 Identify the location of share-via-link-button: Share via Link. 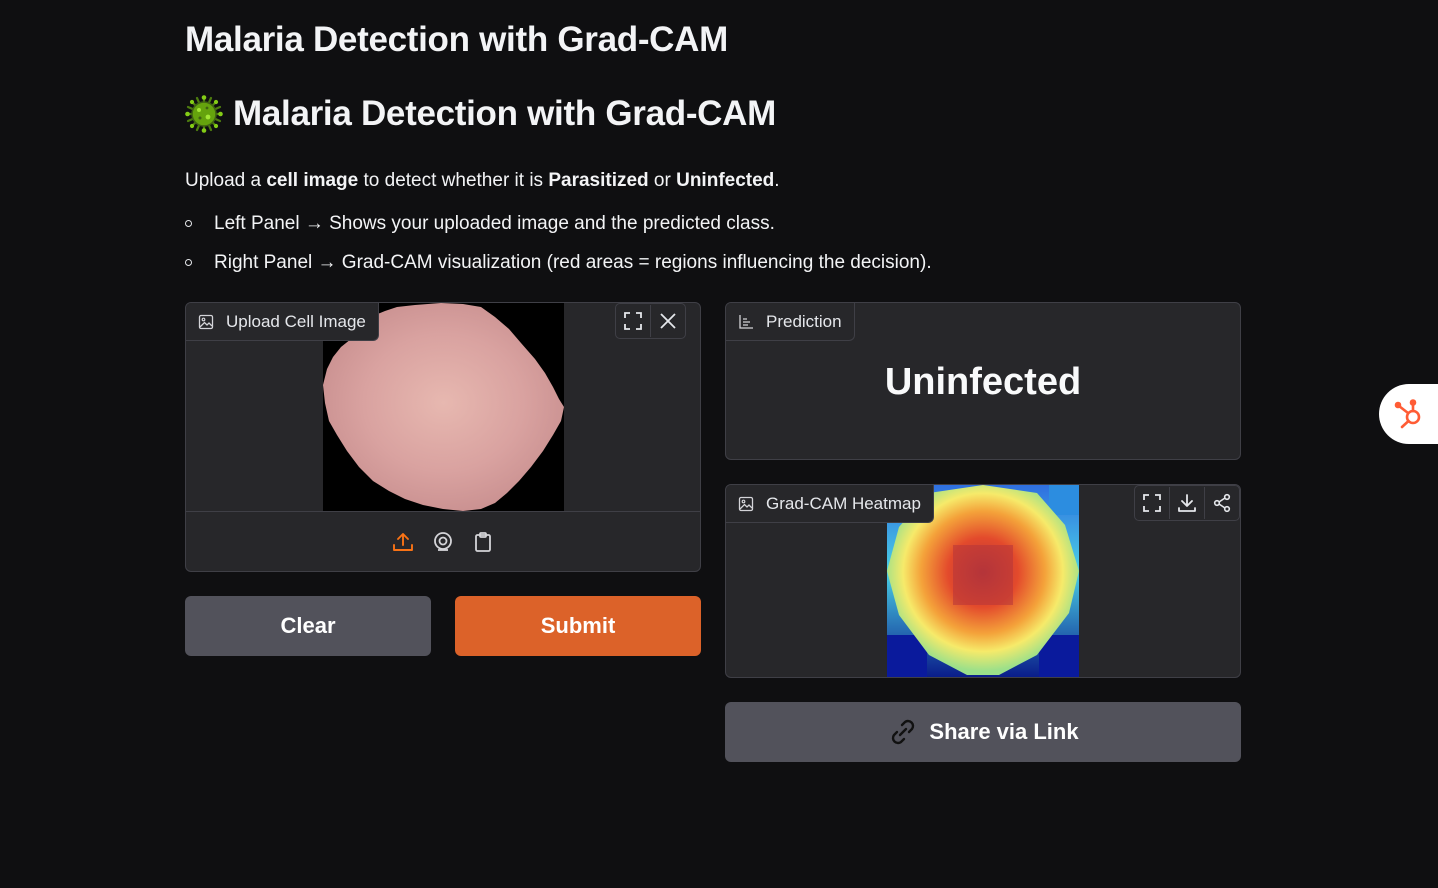
(983, 732).